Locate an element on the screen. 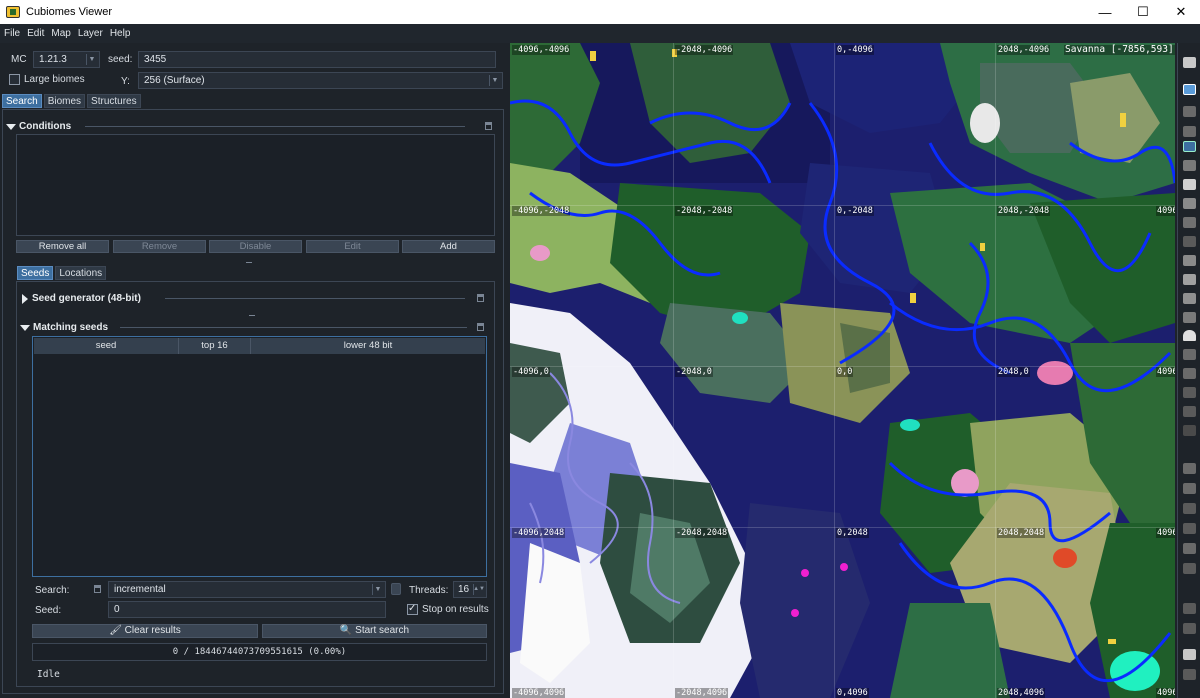 This screenshot has width=1200, height=698. seed-value: 3455 is located at coordinates (155, 59).